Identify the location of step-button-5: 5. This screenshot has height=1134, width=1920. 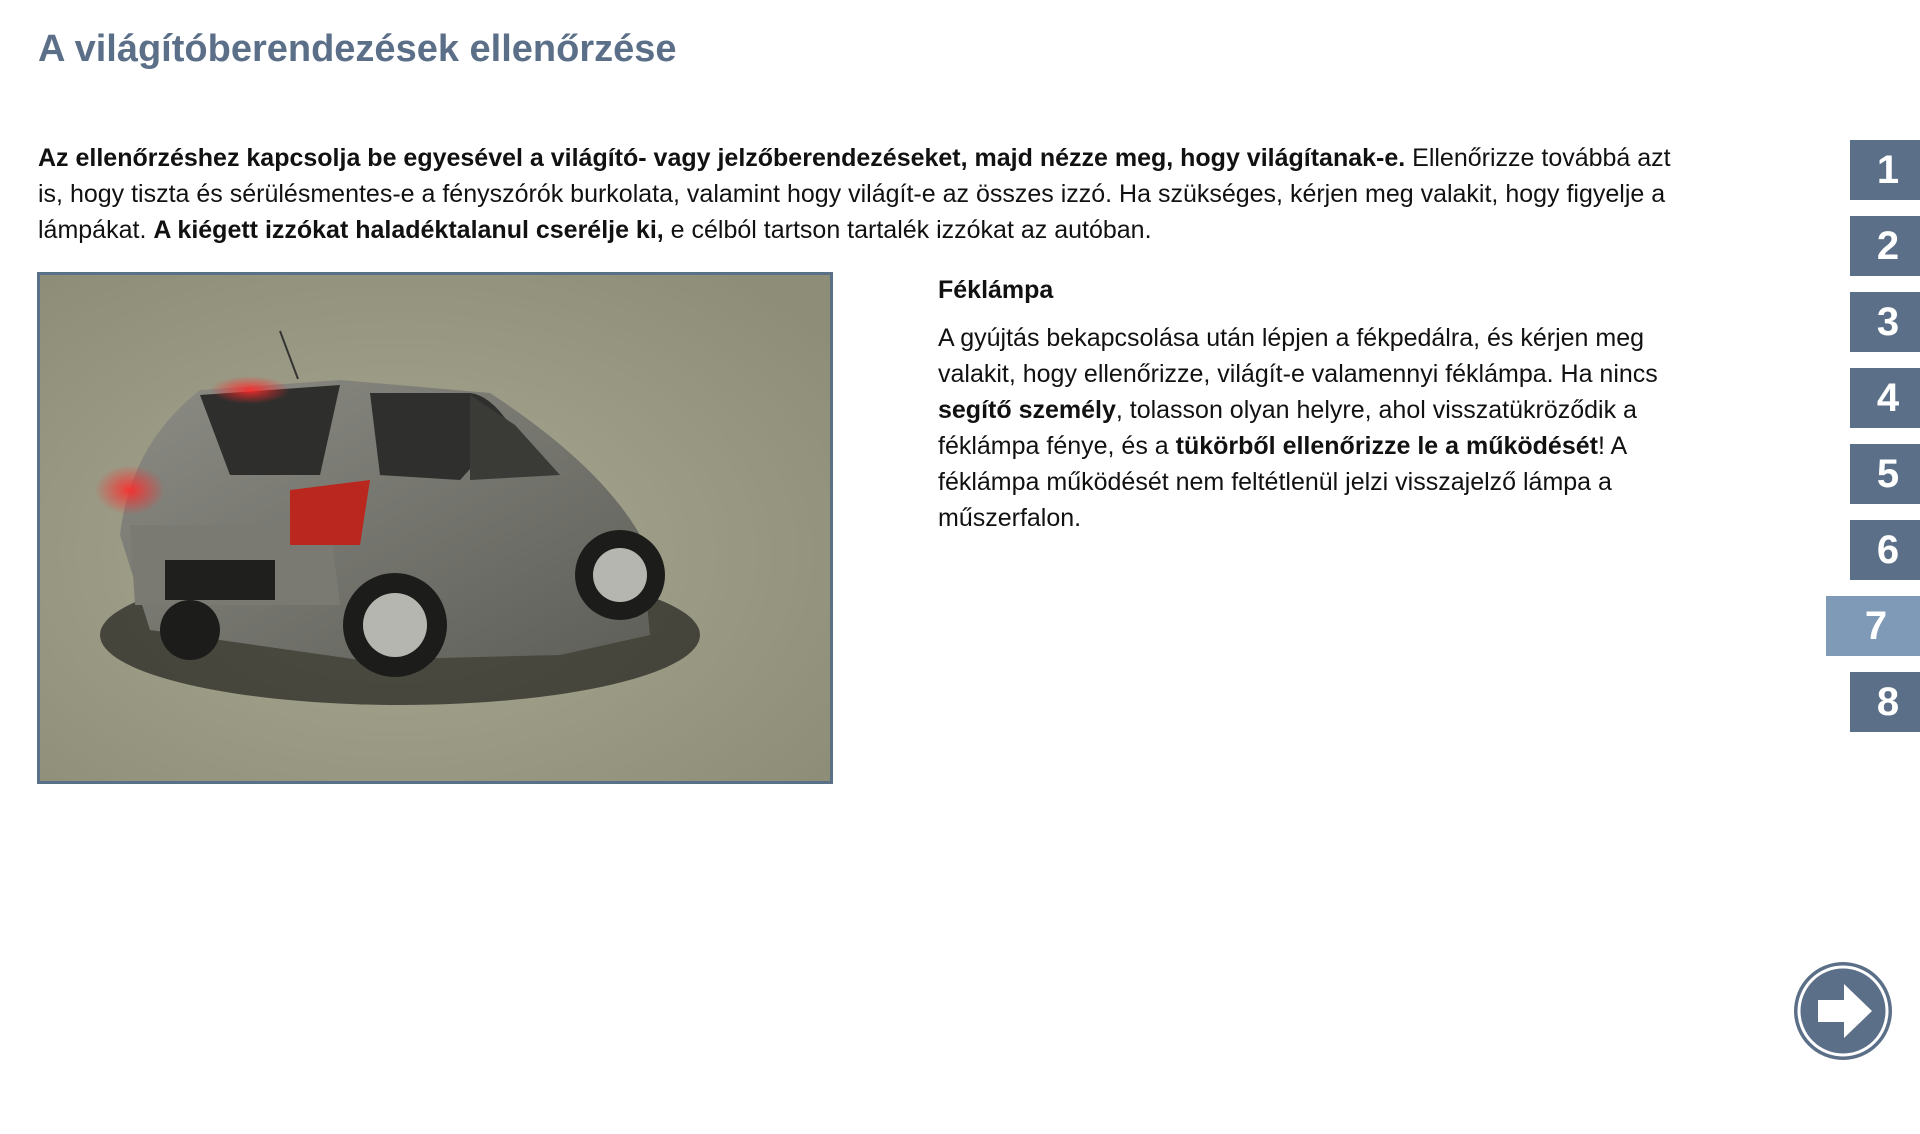
(1885, 474).